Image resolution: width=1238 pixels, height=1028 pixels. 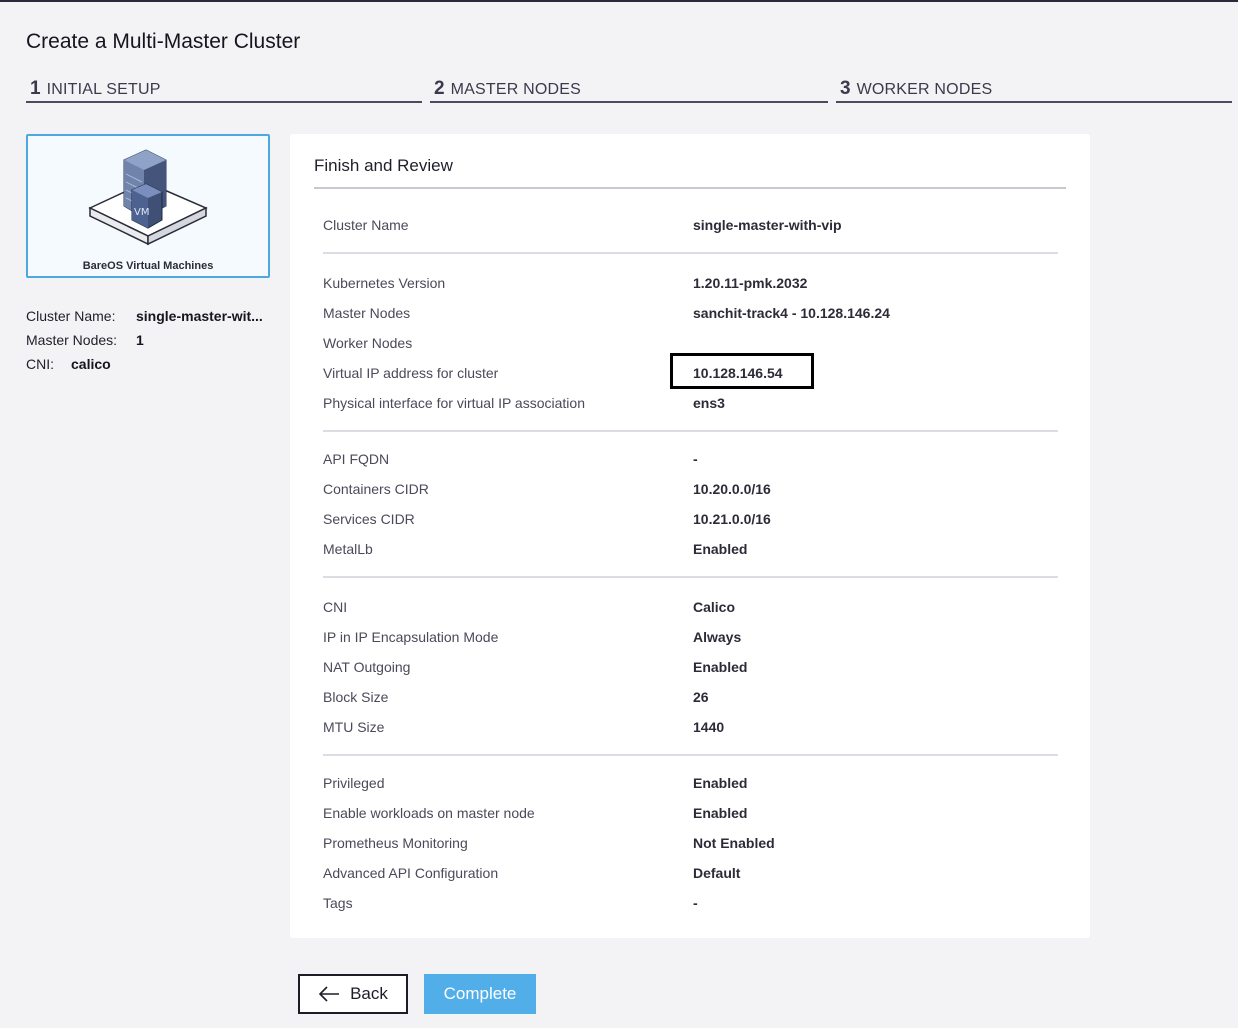 I want to click on review-key: MetalLb, so click(x=348, y=549).